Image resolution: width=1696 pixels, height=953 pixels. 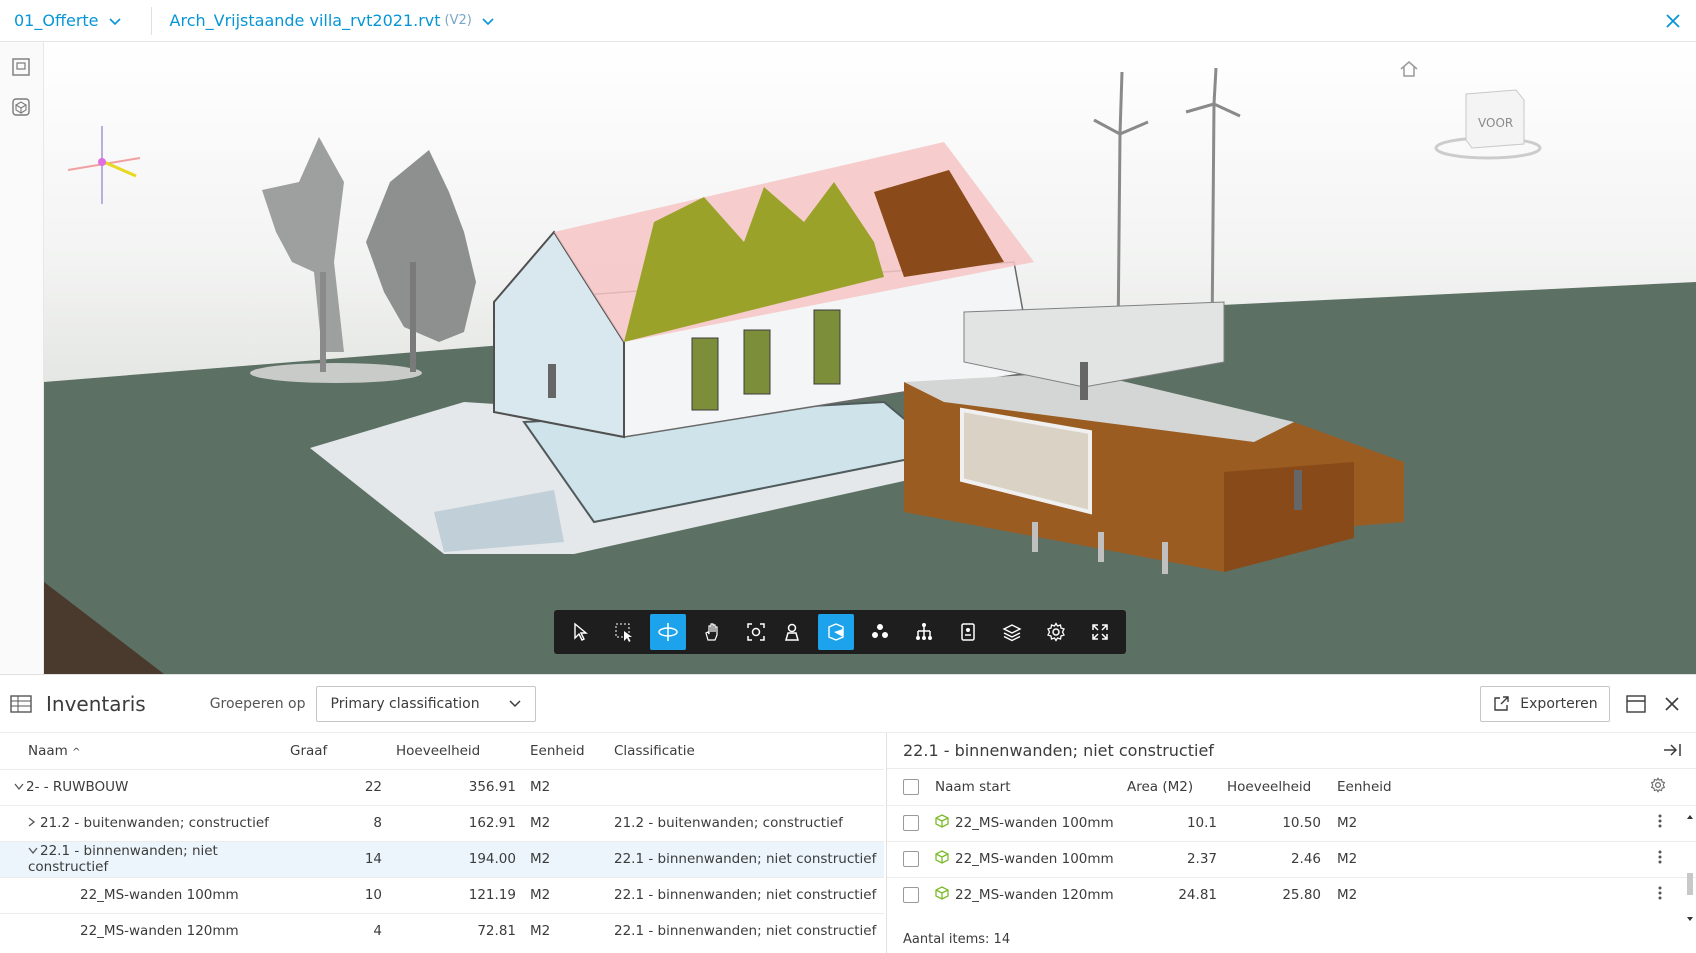 I want to click on folder-selector: 01_Offerte, so click(x=69, y=21).